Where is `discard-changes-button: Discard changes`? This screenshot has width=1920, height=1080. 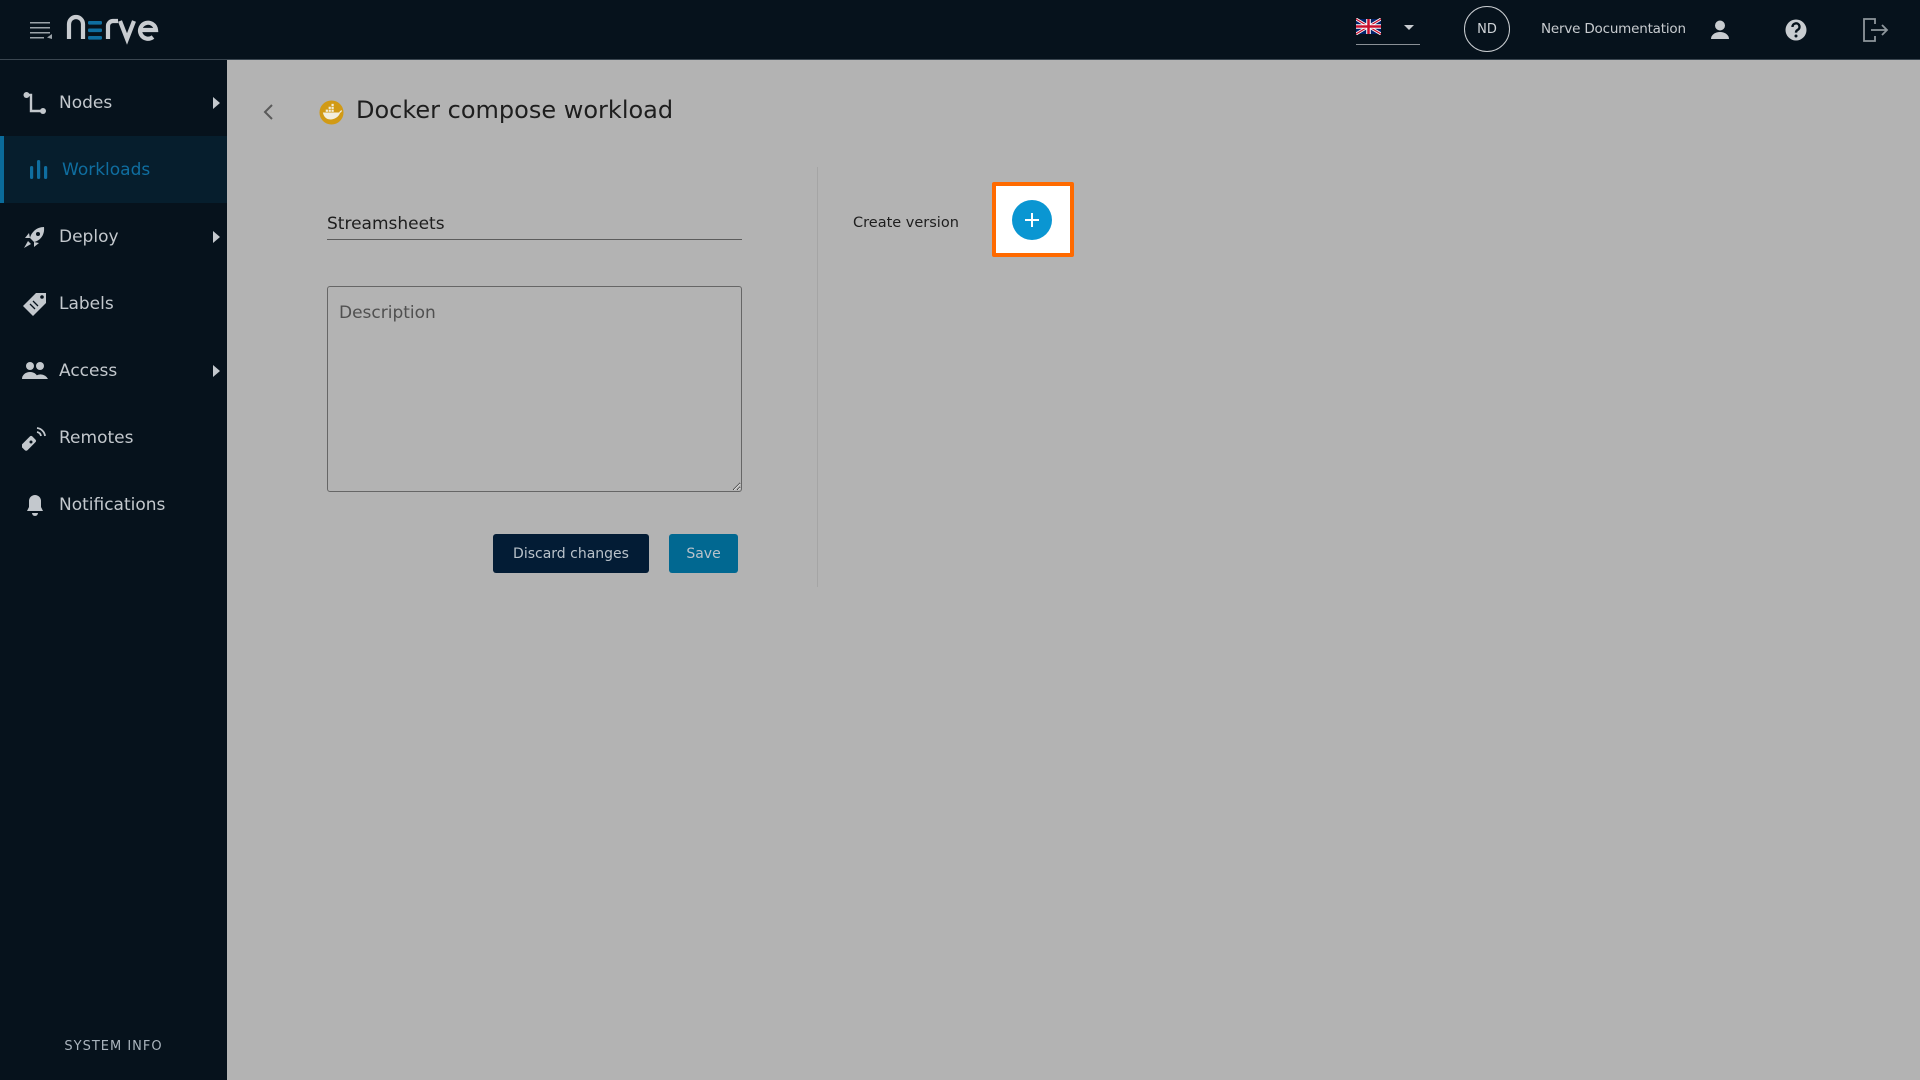
discard-changes-button: Discard changes is located at coordinates (571, 553).